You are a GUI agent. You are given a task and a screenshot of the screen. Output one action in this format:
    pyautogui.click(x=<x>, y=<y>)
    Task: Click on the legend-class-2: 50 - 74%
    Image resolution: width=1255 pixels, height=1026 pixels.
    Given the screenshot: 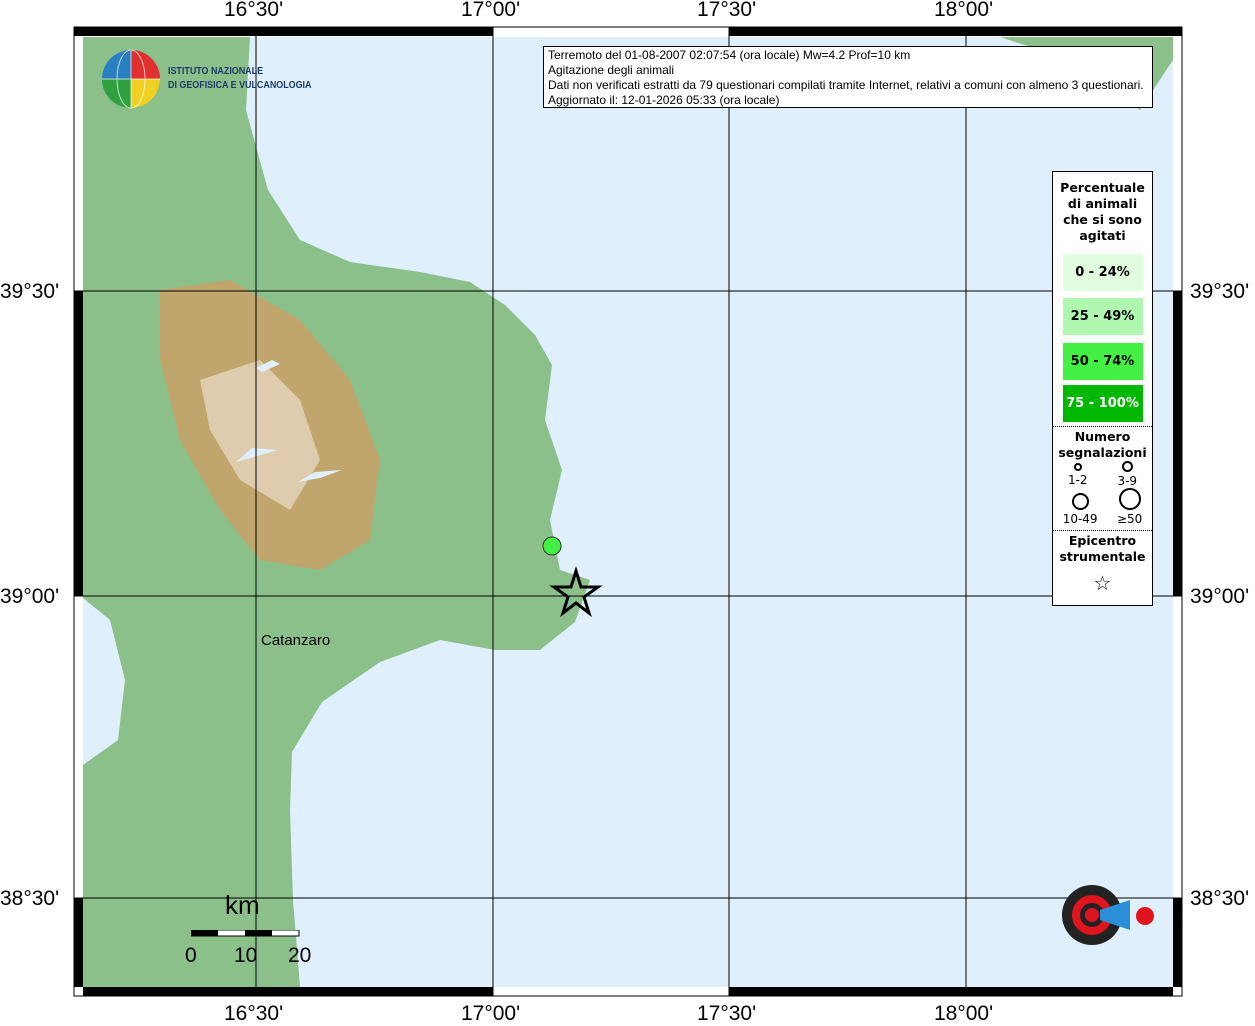 What is the action you would take?
    pyautogui.click(x=1102, y=361)
    